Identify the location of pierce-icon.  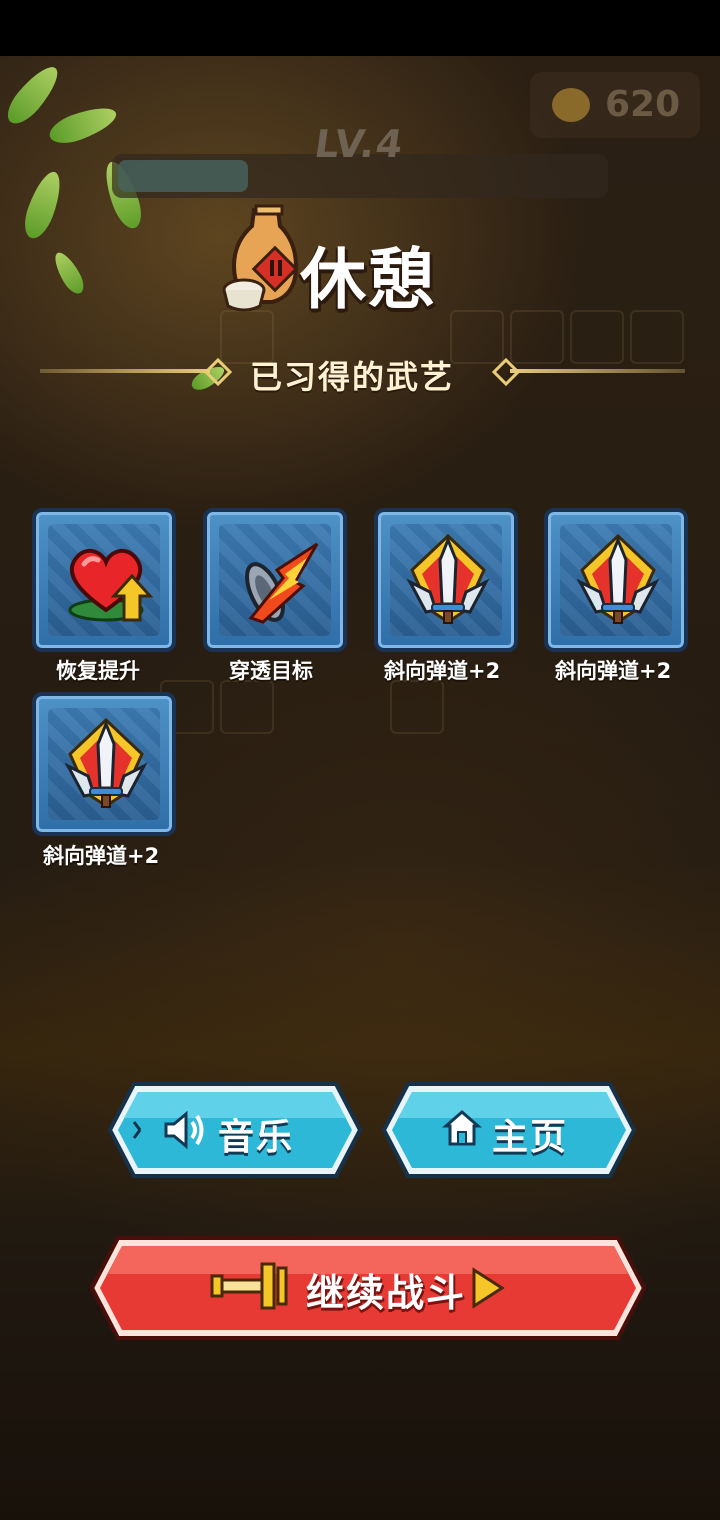
(282, 583).